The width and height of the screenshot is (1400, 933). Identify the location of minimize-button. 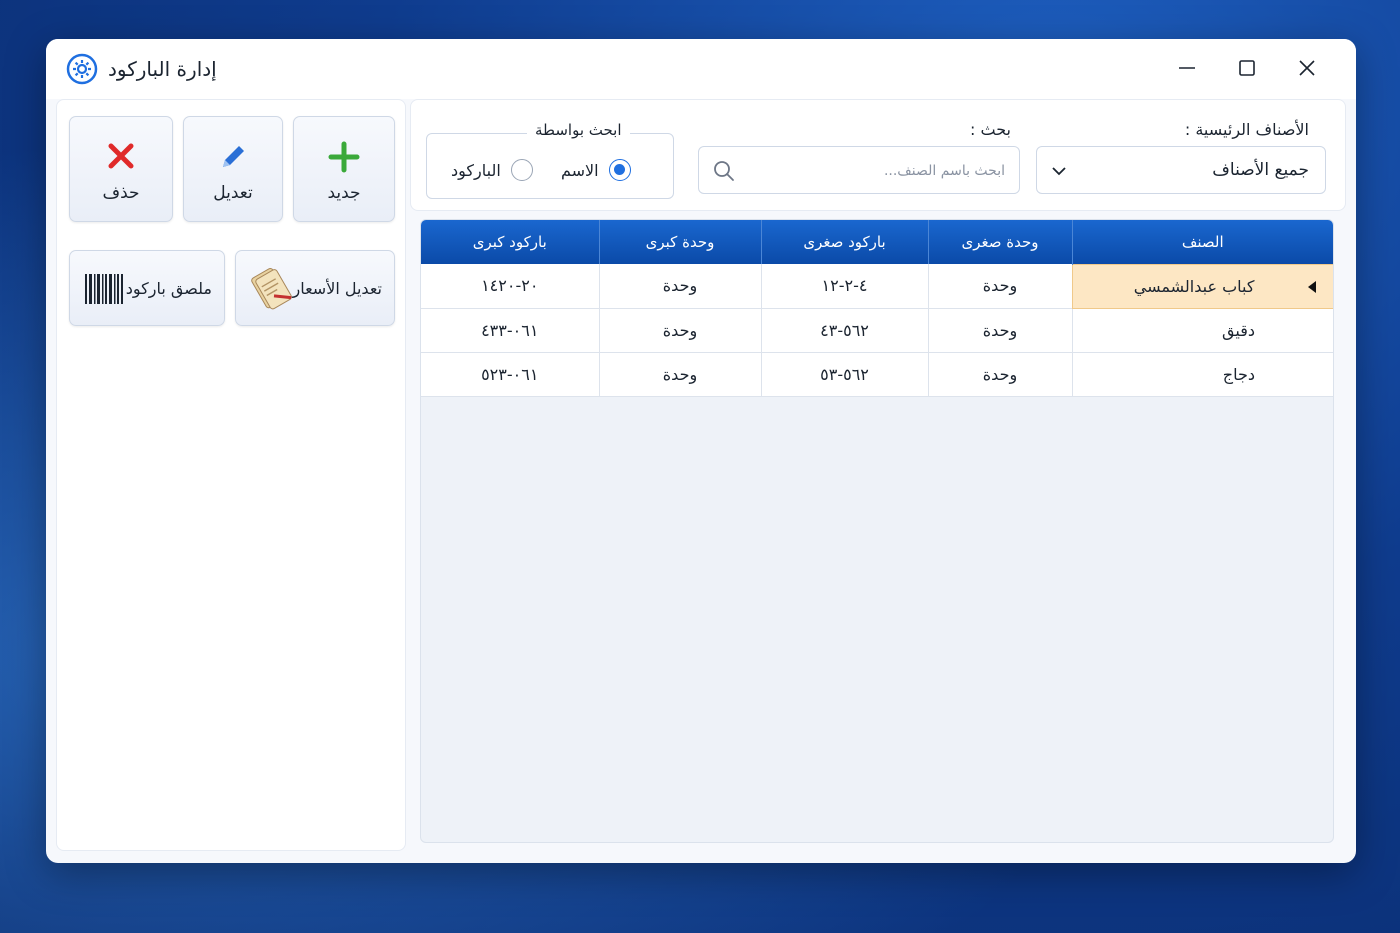
(1187, 68).